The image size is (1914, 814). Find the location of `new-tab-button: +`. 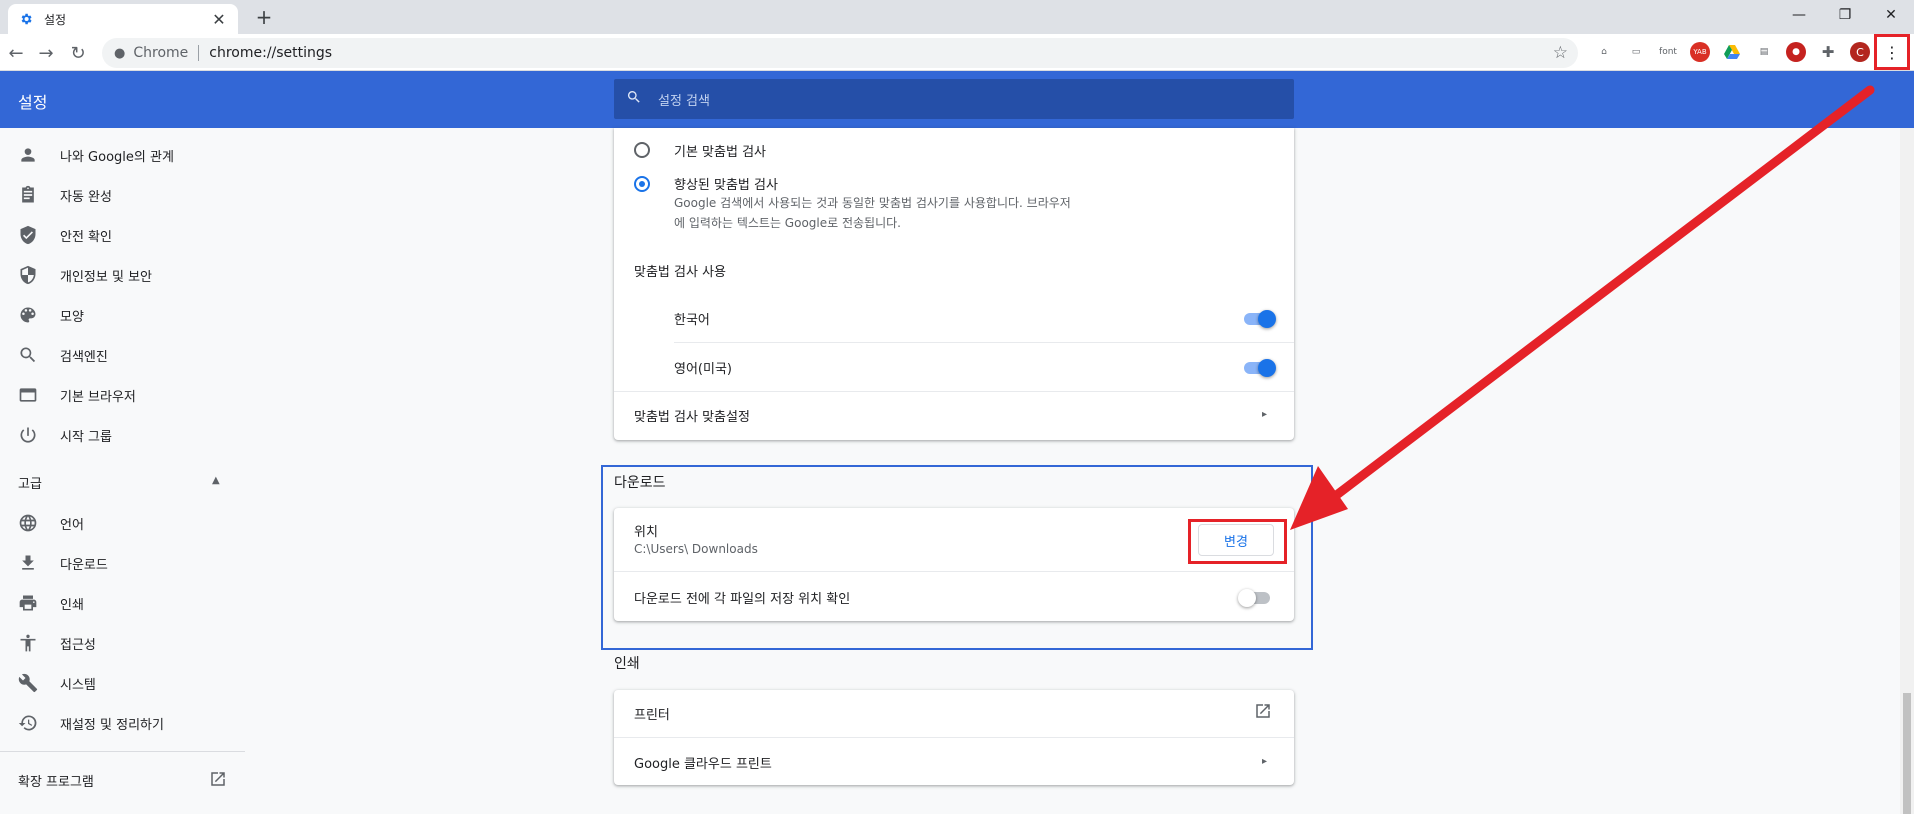

new-tab-button: + is located at coordinates (264, 18).